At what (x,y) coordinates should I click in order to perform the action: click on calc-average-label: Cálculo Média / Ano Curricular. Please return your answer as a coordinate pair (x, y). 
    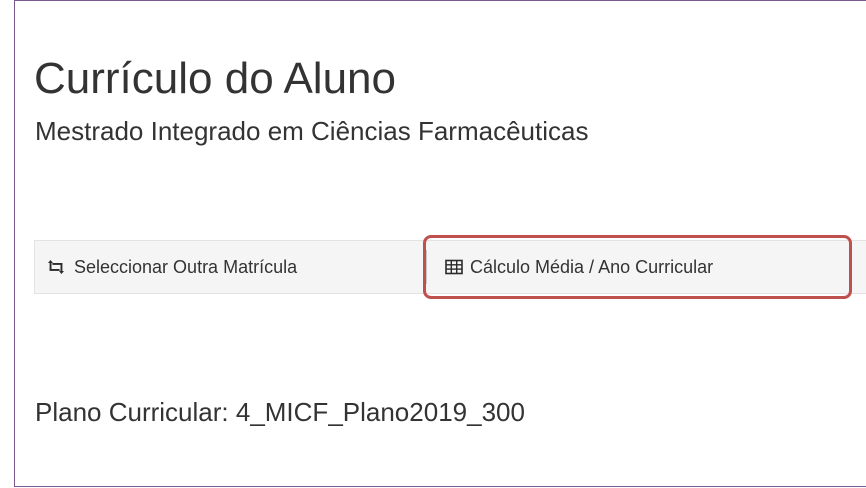
    Looking at the image, I should click on (592, 266).